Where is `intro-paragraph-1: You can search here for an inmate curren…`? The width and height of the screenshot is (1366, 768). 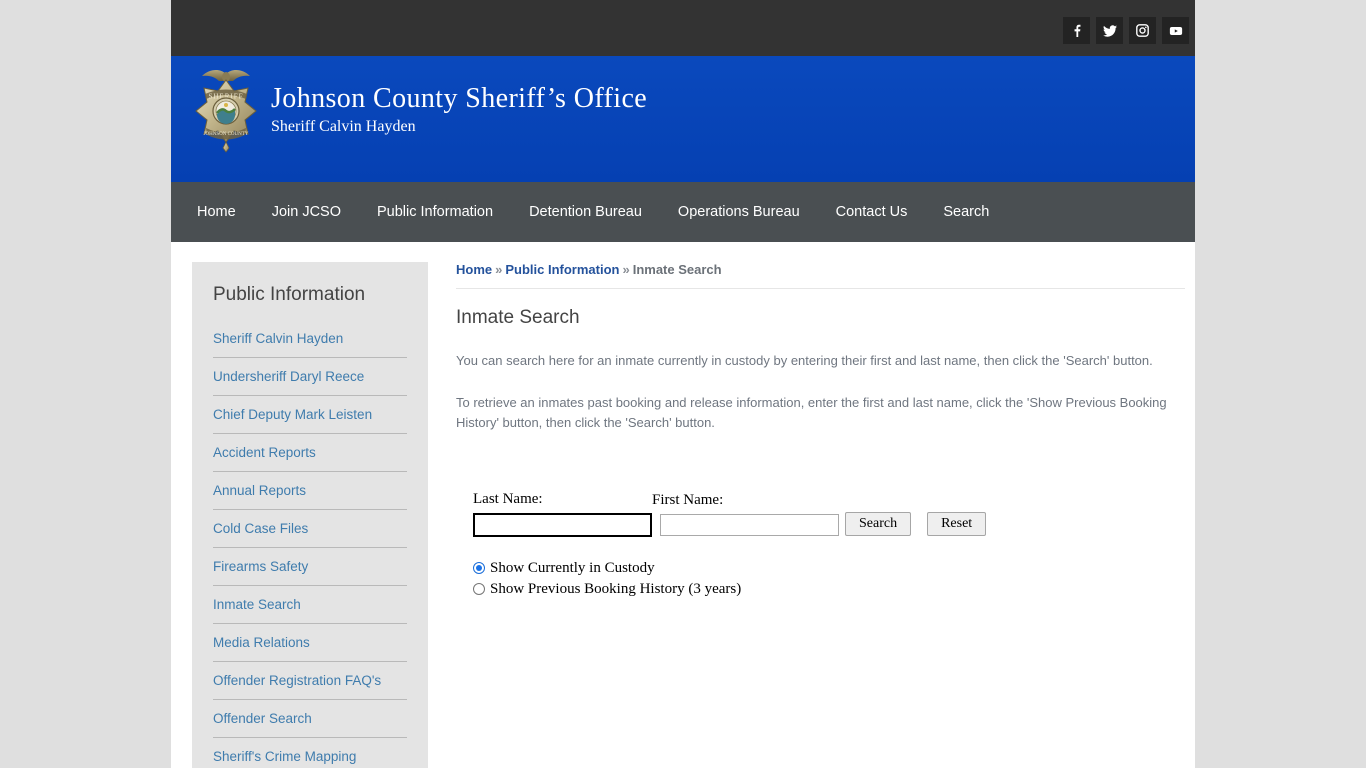
intro-paragraph-1: You can search here for an inmate curren… is located at coordinates (804, 360).